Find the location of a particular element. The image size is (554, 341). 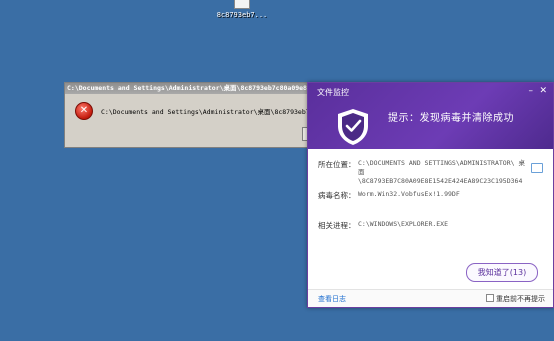

no-remind-checkbox: 重启前不再提示 is located at coordinates (515, 299).